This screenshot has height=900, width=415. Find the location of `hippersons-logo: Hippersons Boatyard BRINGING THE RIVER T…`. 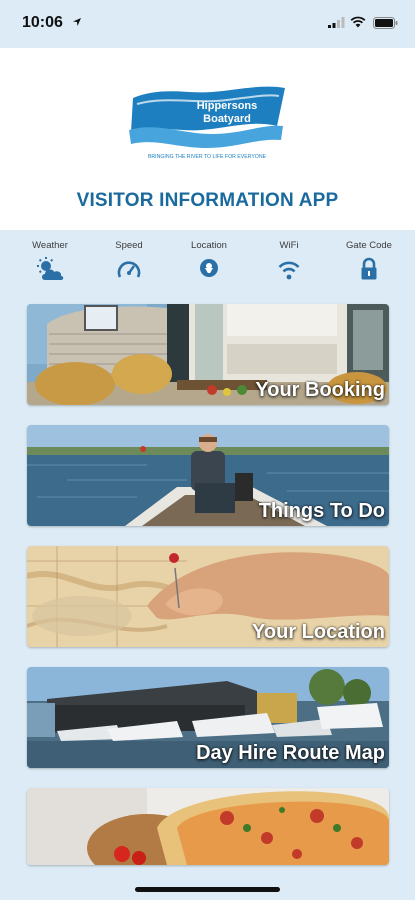

hippersons-logo: Hippersons Boatyard BRINGING THE RIVER T… is located at coordinates (207, 123).